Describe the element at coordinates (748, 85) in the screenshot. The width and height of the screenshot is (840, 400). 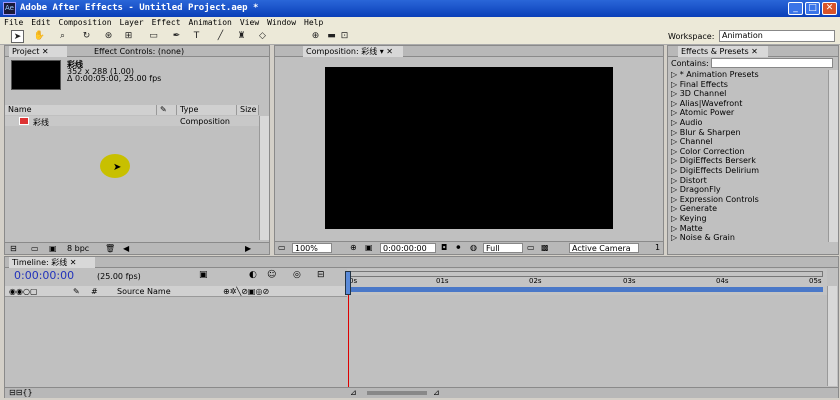
I see `effects-item: ▷ Final Effects` at that location.